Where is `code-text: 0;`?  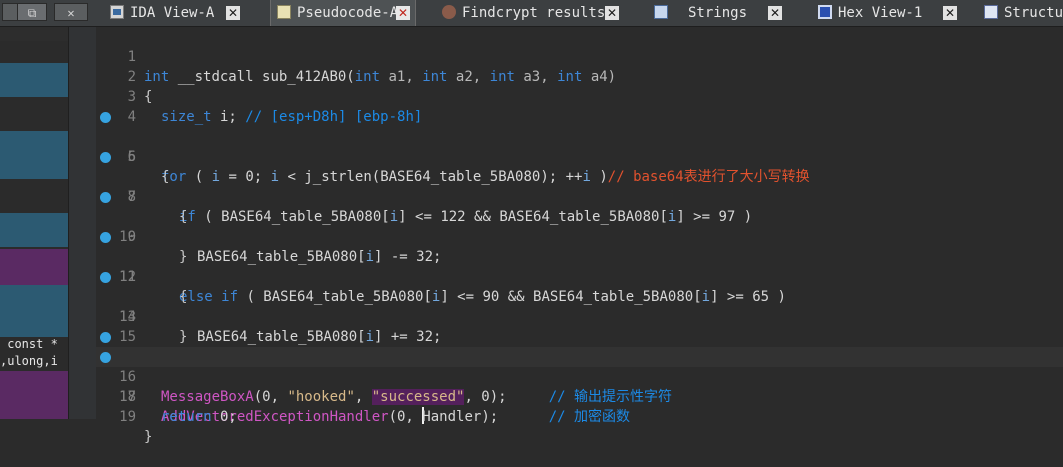 code-text: 0; is located at coordinates (224, 417).